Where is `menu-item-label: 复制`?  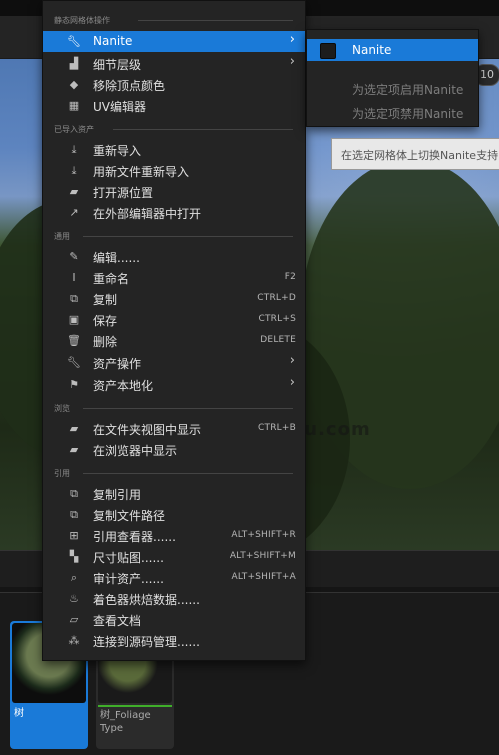
menu-item-label: 复制 is located at coordinates (105, 300).